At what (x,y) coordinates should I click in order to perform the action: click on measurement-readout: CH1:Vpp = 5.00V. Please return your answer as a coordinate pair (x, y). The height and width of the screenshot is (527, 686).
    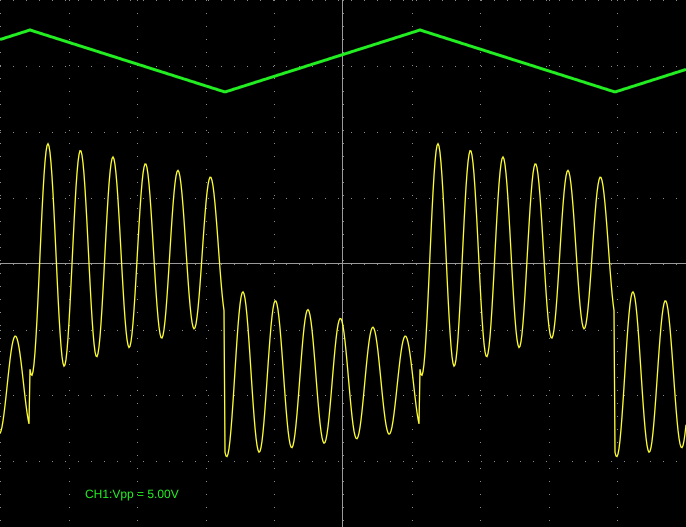
    Looking at the image, I should click on (132, 494).